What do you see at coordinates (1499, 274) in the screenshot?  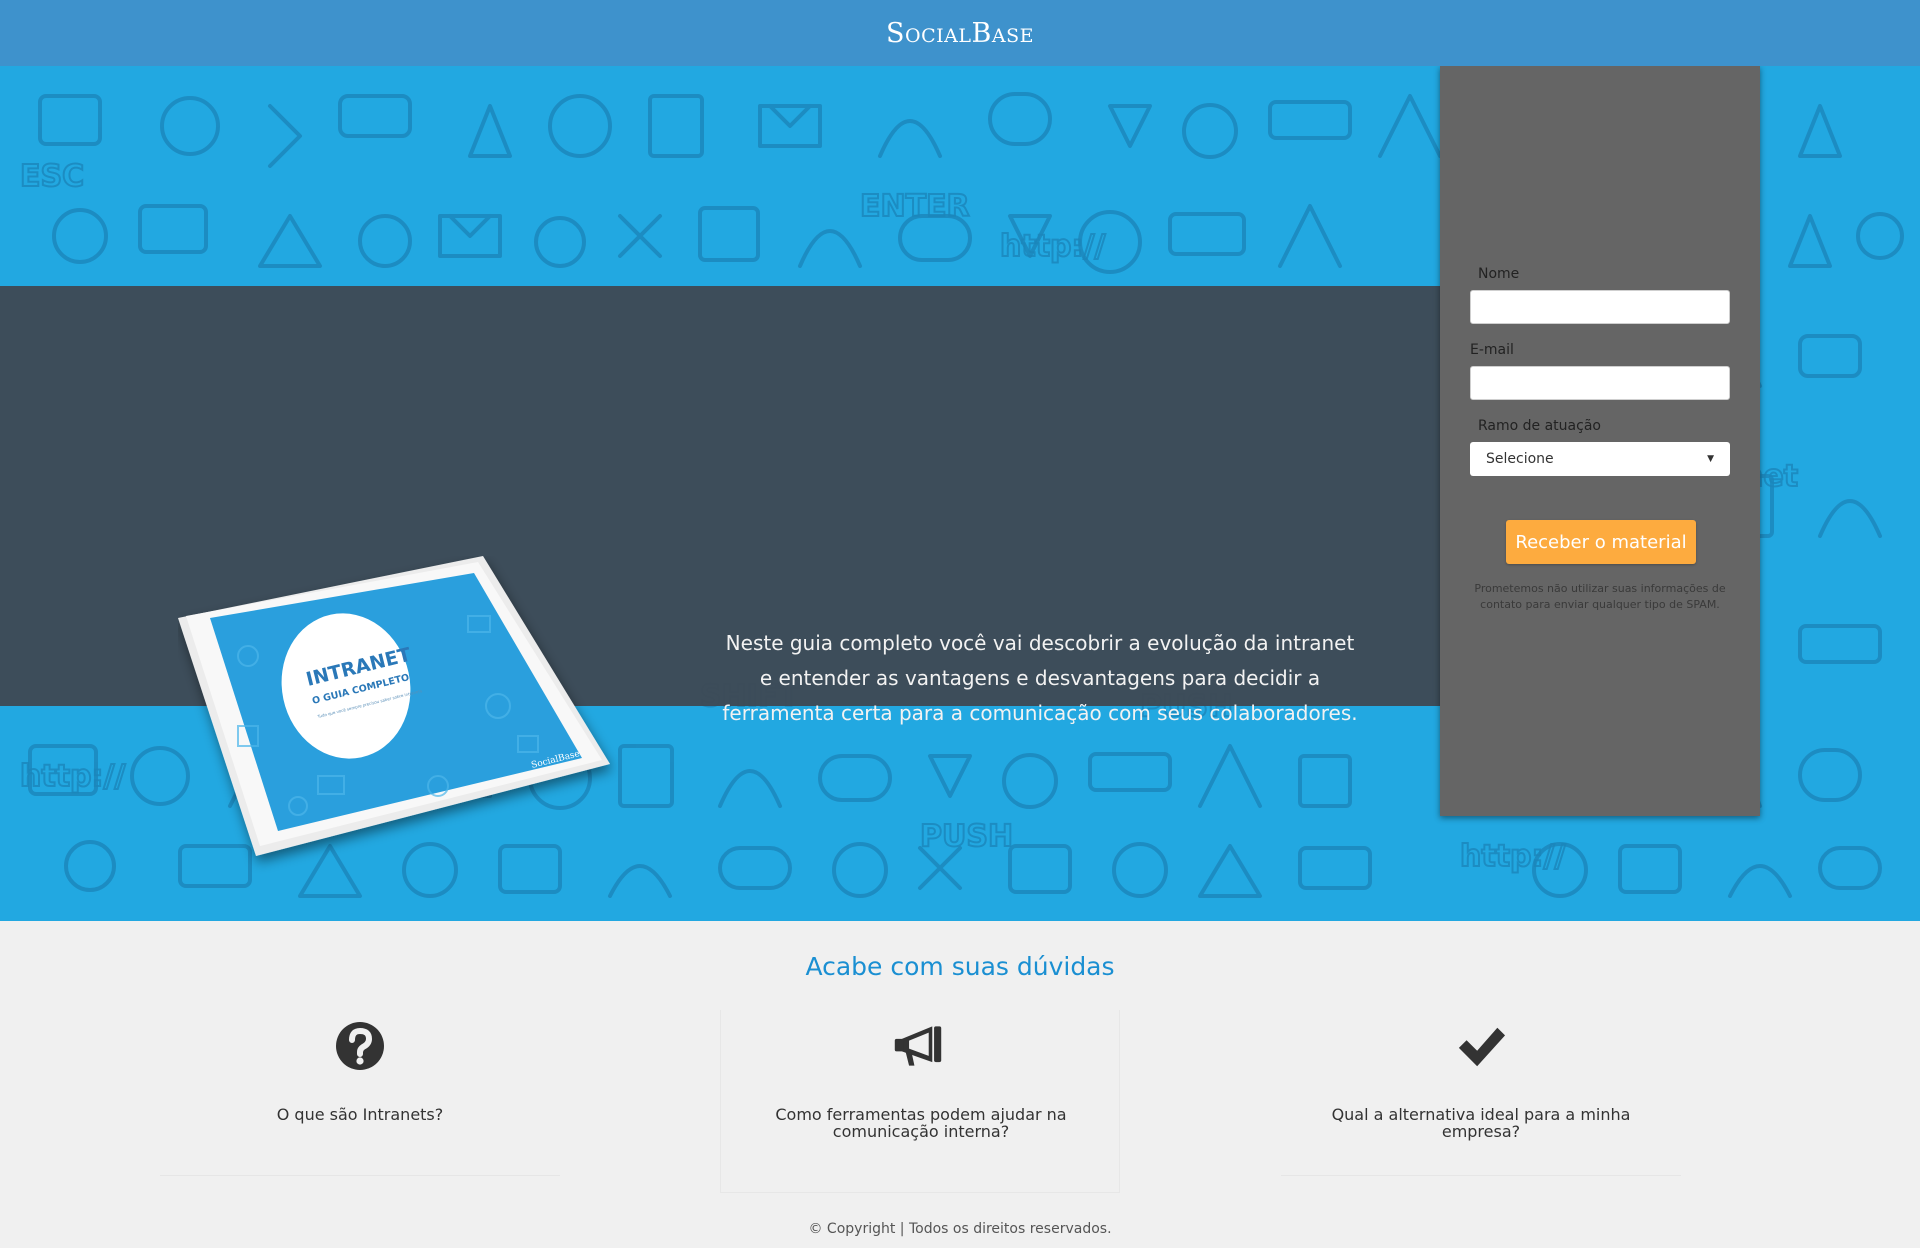 I see `name-label: Nome` at bounding box center [1499, 274].